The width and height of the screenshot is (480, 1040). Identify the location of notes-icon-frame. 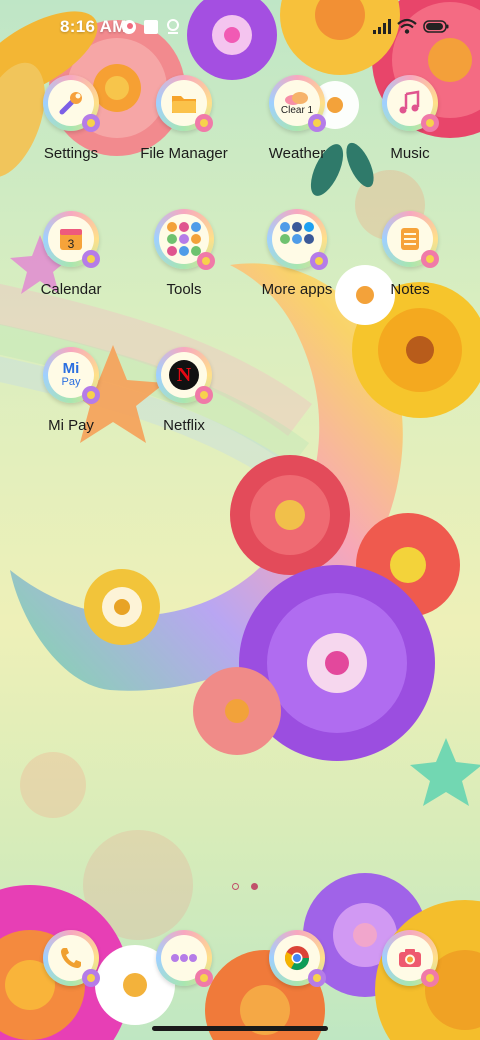
(410, 239).